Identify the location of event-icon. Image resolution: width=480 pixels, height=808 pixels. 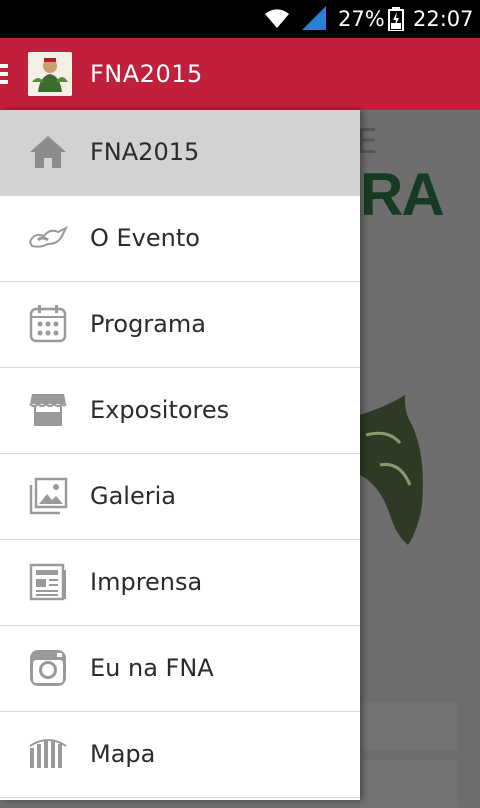
(48, 236).